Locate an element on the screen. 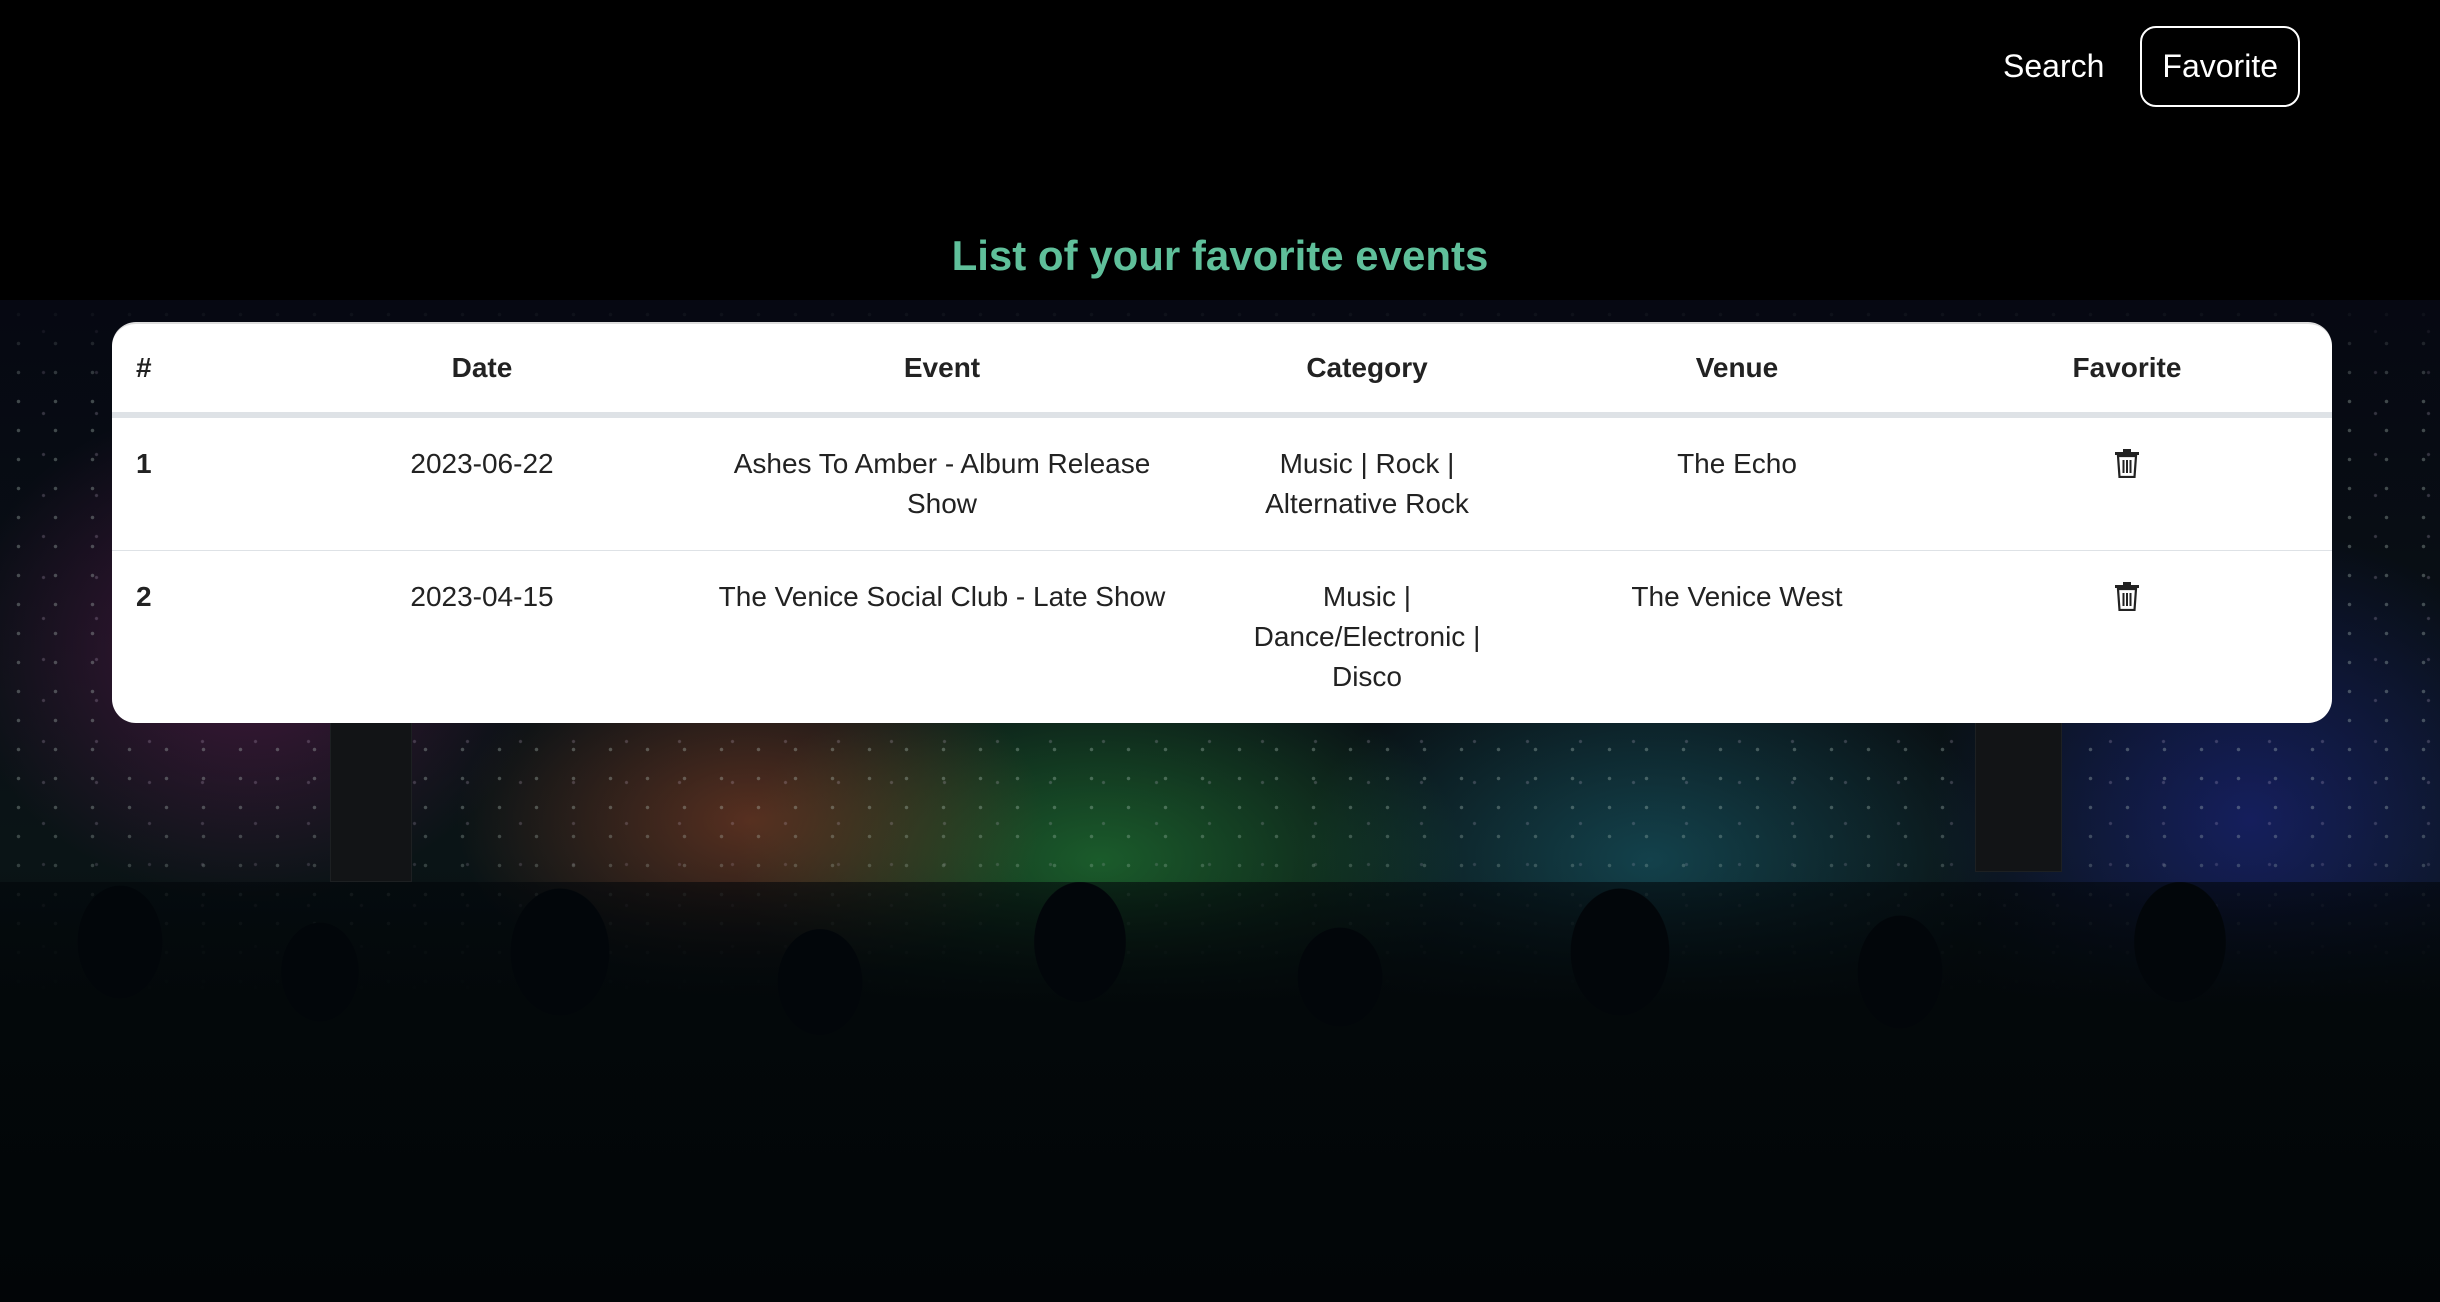  top-nav: Search Favorite is located at coordinates (2151, 66).